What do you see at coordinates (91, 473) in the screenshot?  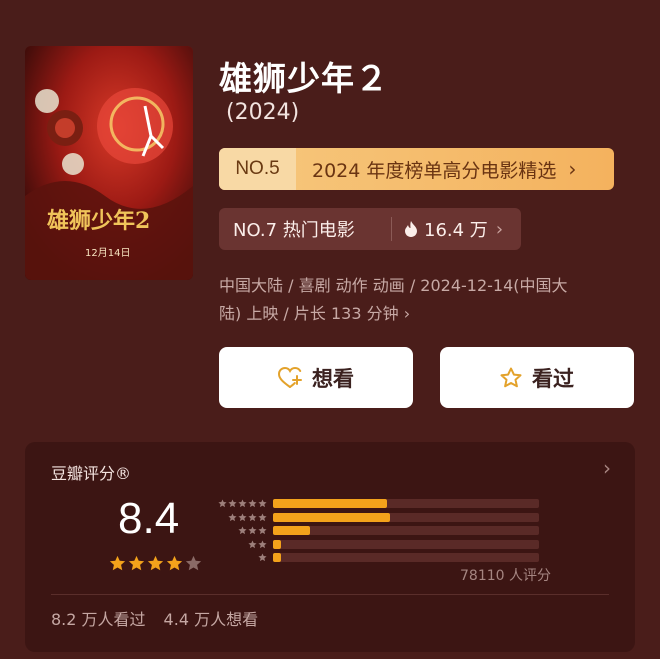 I see `rating-title: 豆瓣评分®` at bounding box center [91, 473].